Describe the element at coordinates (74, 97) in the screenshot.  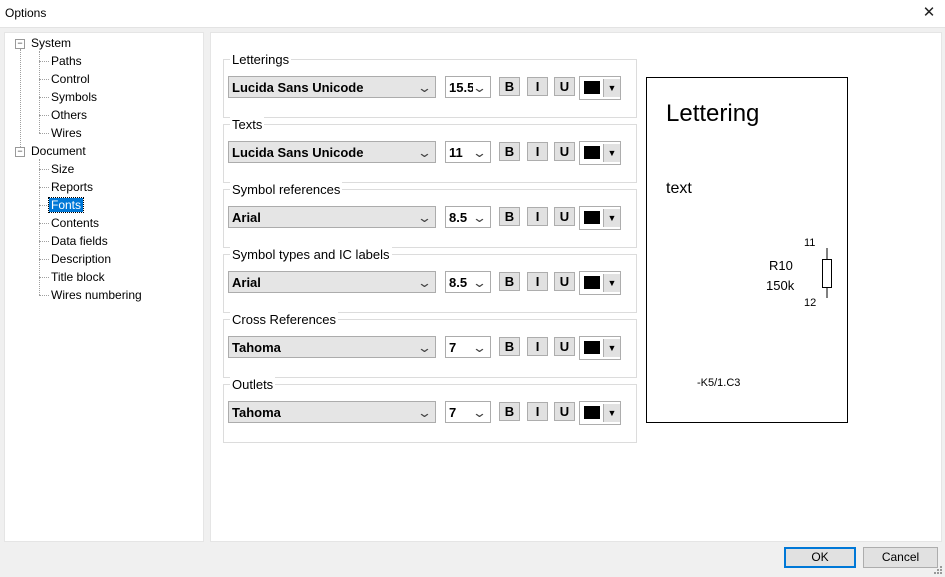
I see `tree-item-symbols: Symbols` at that location.